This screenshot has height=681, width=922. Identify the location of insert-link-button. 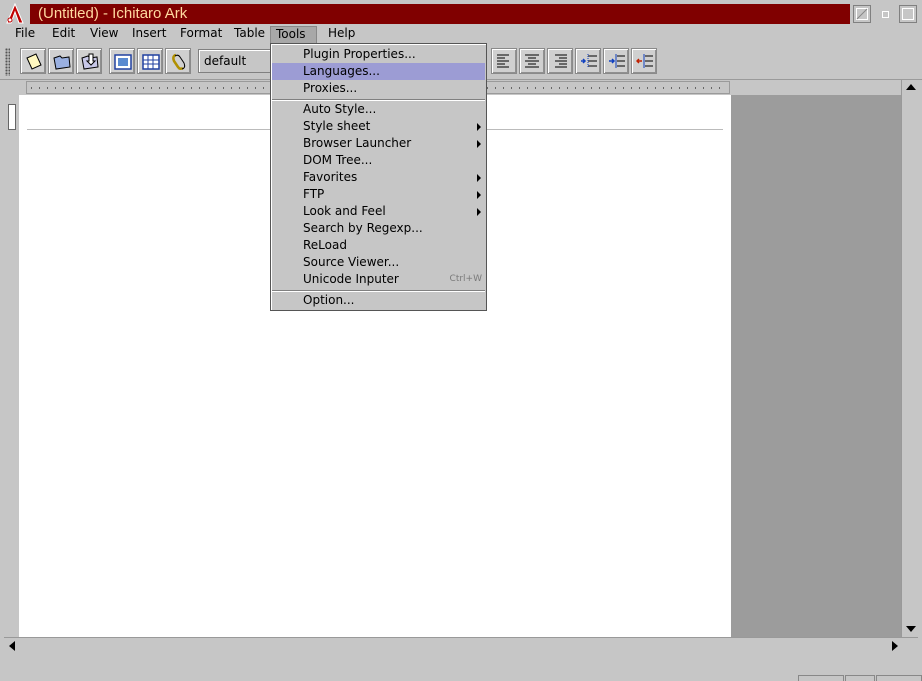
(178, 61).